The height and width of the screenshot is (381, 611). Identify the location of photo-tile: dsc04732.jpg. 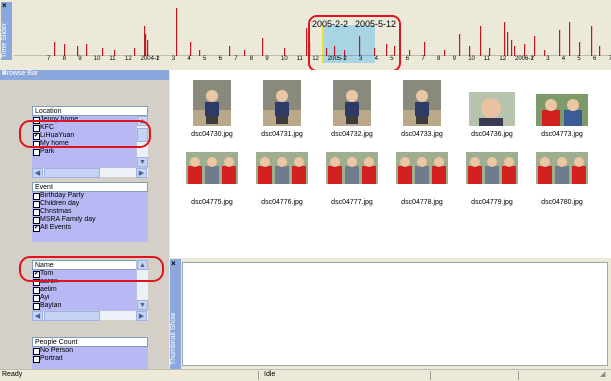
(352, 108).